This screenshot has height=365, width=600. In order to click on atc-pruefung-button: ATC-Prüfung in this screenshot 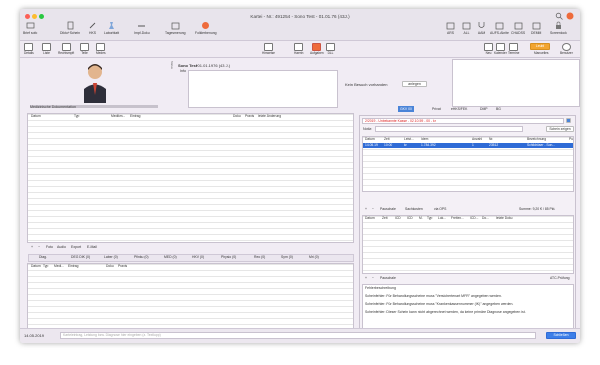, I will do `click(560, 278)`.